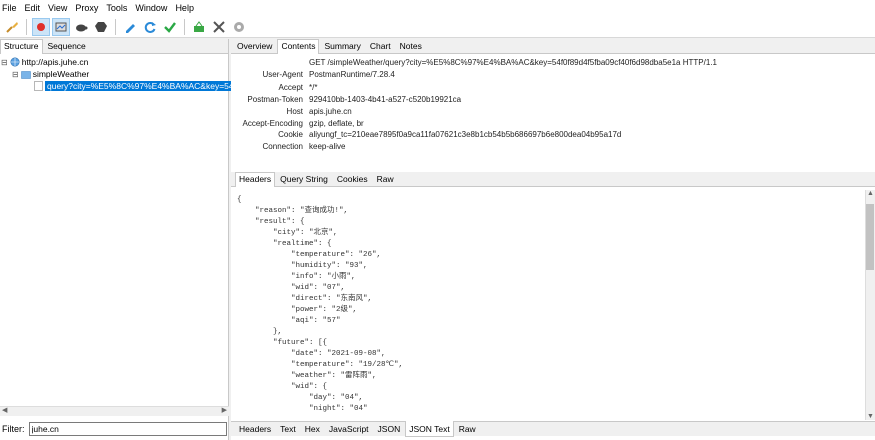  What do you see at coordinates (290, 134) in the screenshot?
I see `header-name: Cookie` at bounding box center [290, 134].